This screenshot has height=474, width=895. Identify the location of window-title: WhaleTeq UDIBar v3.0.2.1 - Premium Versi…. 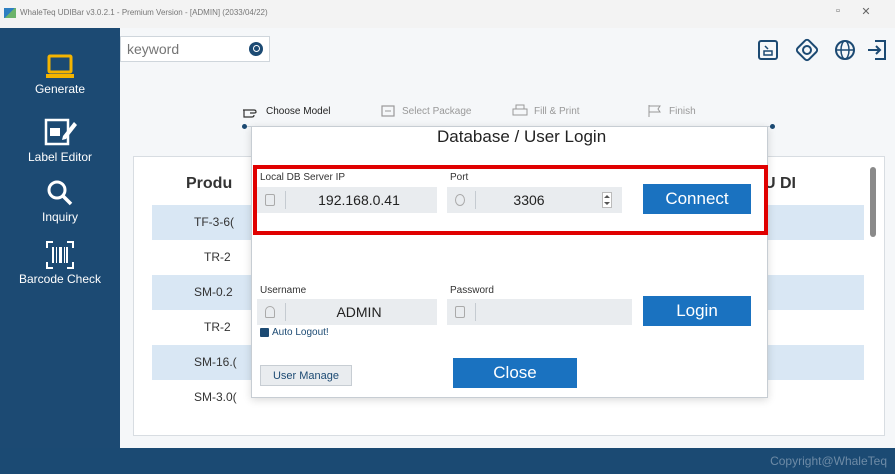
(144, 12).